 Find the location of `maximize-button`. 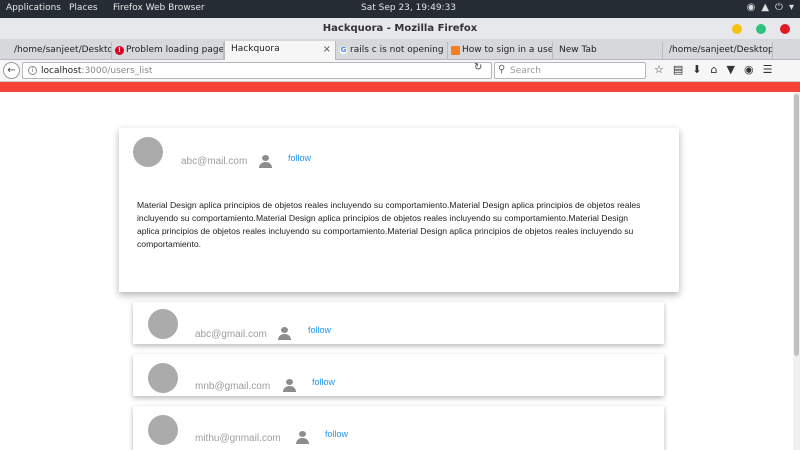

maximize-button is located at coordinates (761, 29).